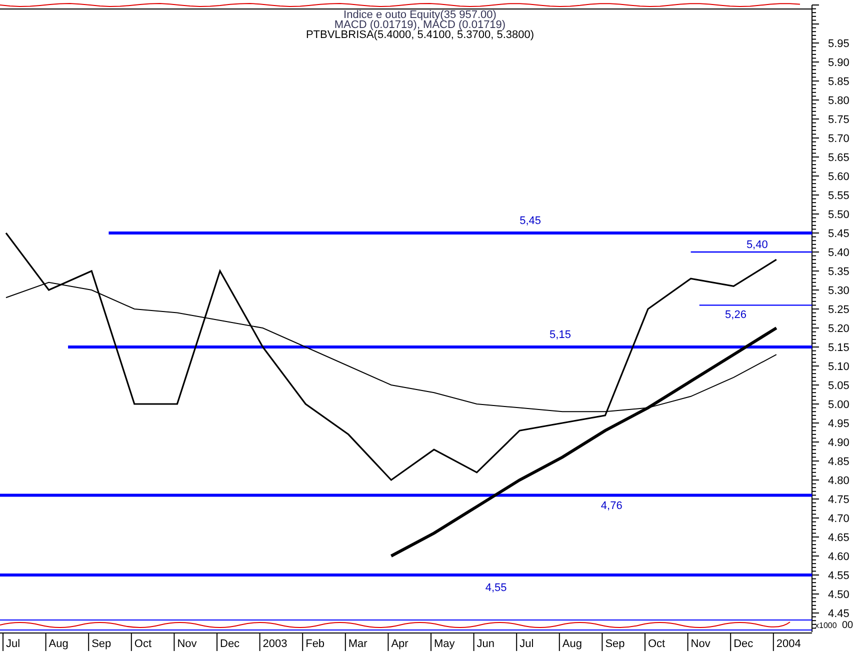 This screenshot has height=652, width=858. I want to click on scale-label: x1000, so click(826, 625).